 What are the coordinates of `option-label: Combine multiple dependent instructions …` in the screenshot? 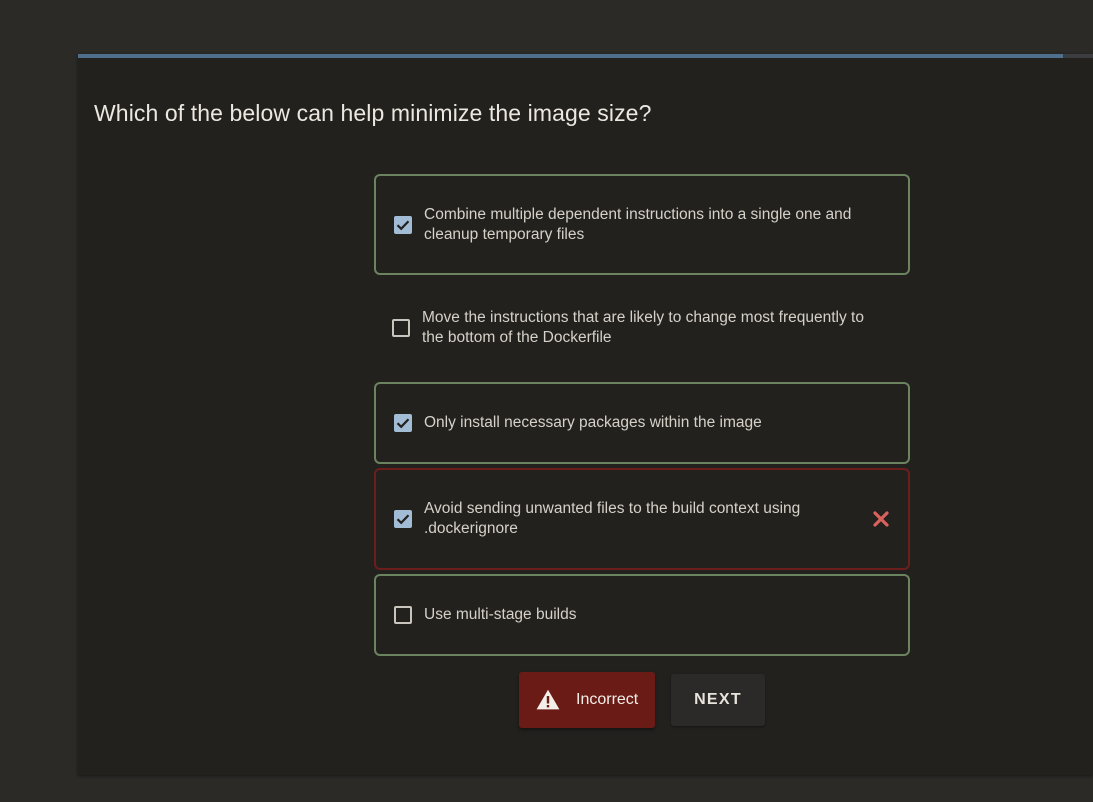 It's located at (638, 224).